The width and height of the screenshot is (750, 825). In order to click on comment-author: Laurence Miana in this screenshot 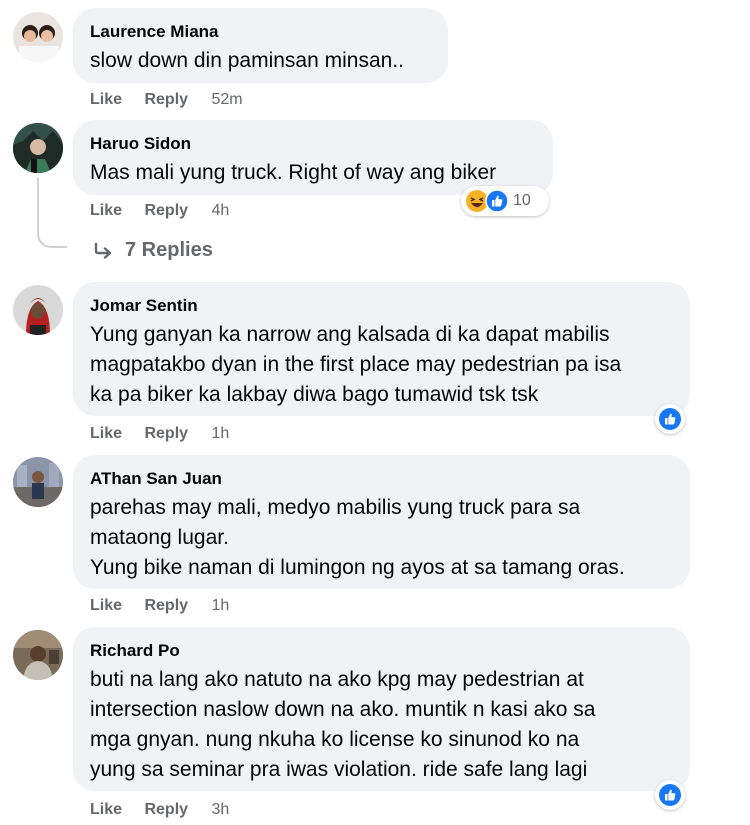, I will do `click(260, 32)`.